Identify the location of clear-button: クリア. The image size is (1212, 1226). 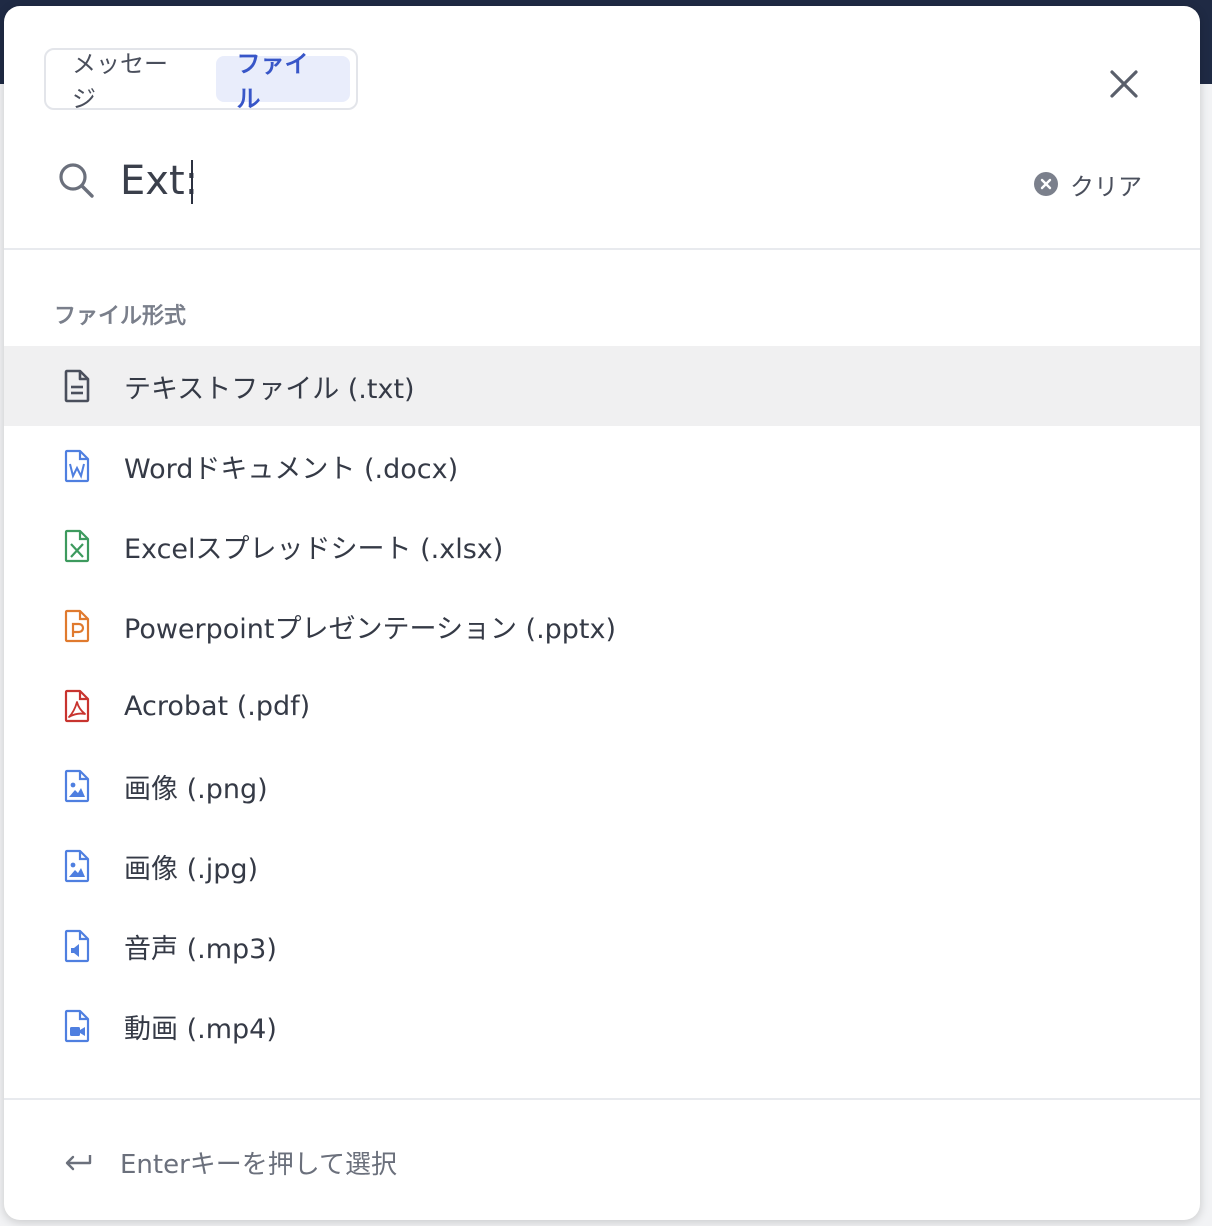
(1088, 184).